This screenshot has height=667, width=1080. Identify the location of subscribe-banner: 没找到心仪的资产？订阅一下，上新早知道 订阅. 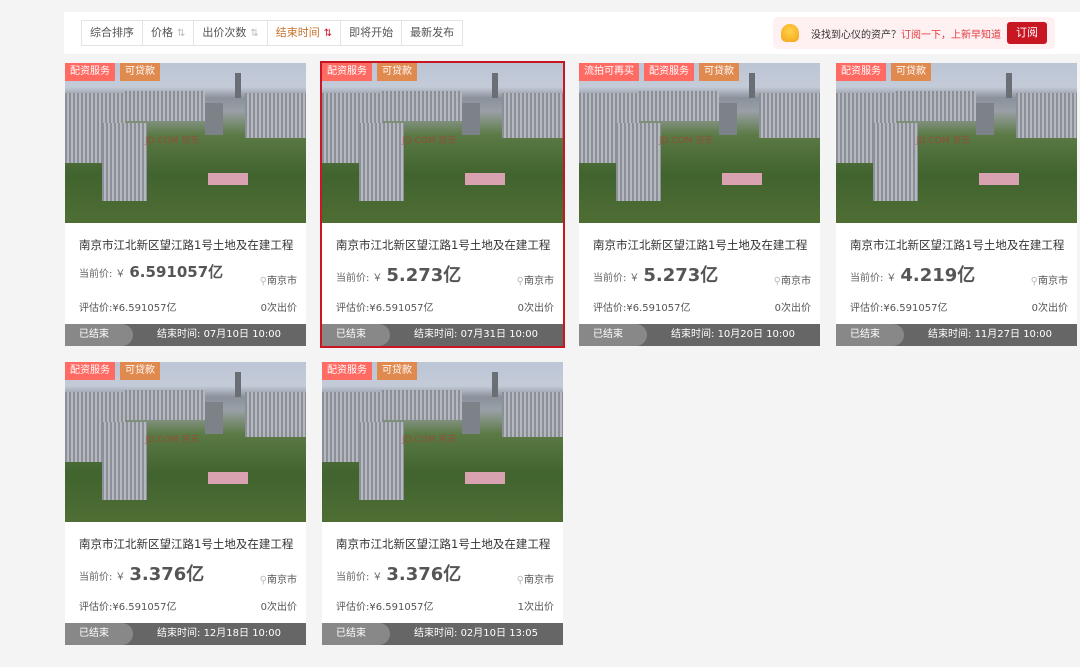
(914, 33).